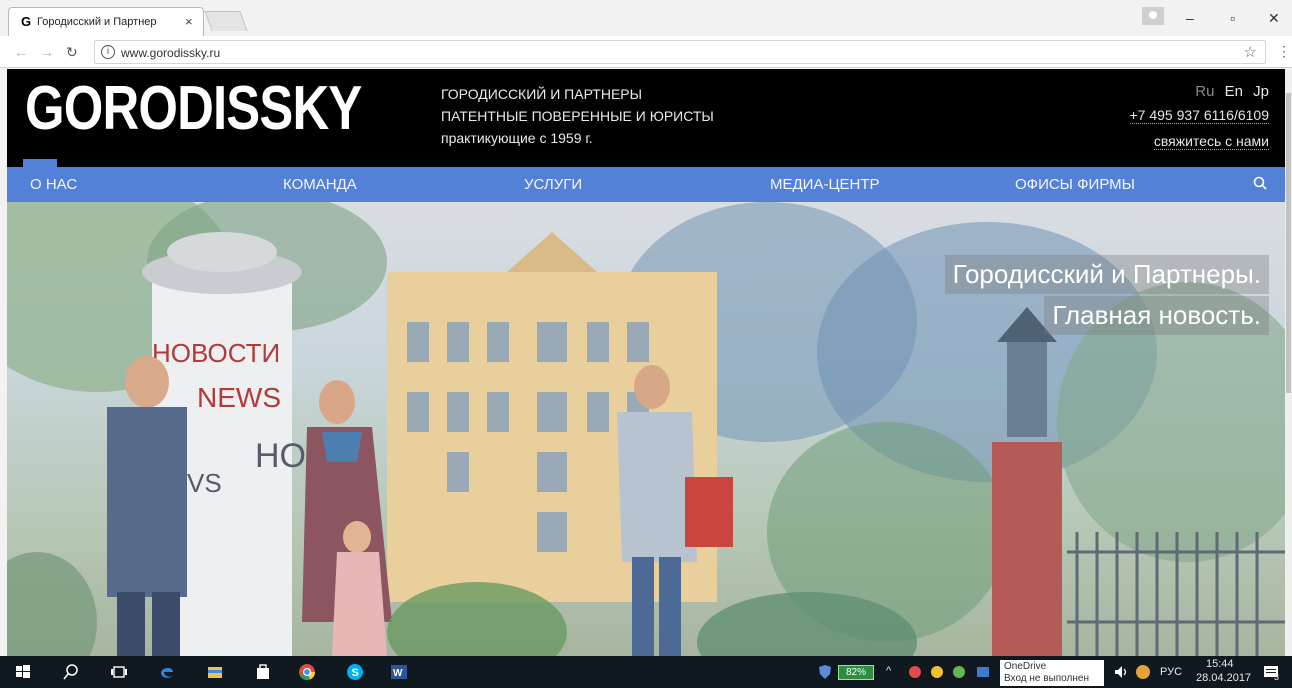 Image resolution: width=1292 pixels, height=688 pixels. Describe the element at coordinates (53, 184) in the screenshot. I see `nav-item-about: О НАС` at that location.